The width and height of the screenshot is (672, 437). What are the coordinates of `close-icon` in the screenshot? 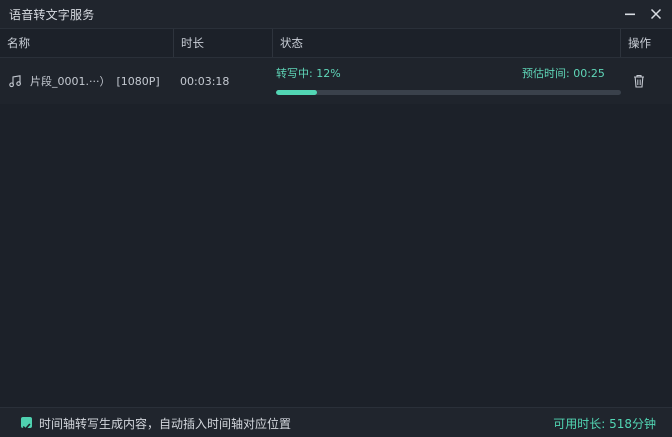 It's located at (656, 14).